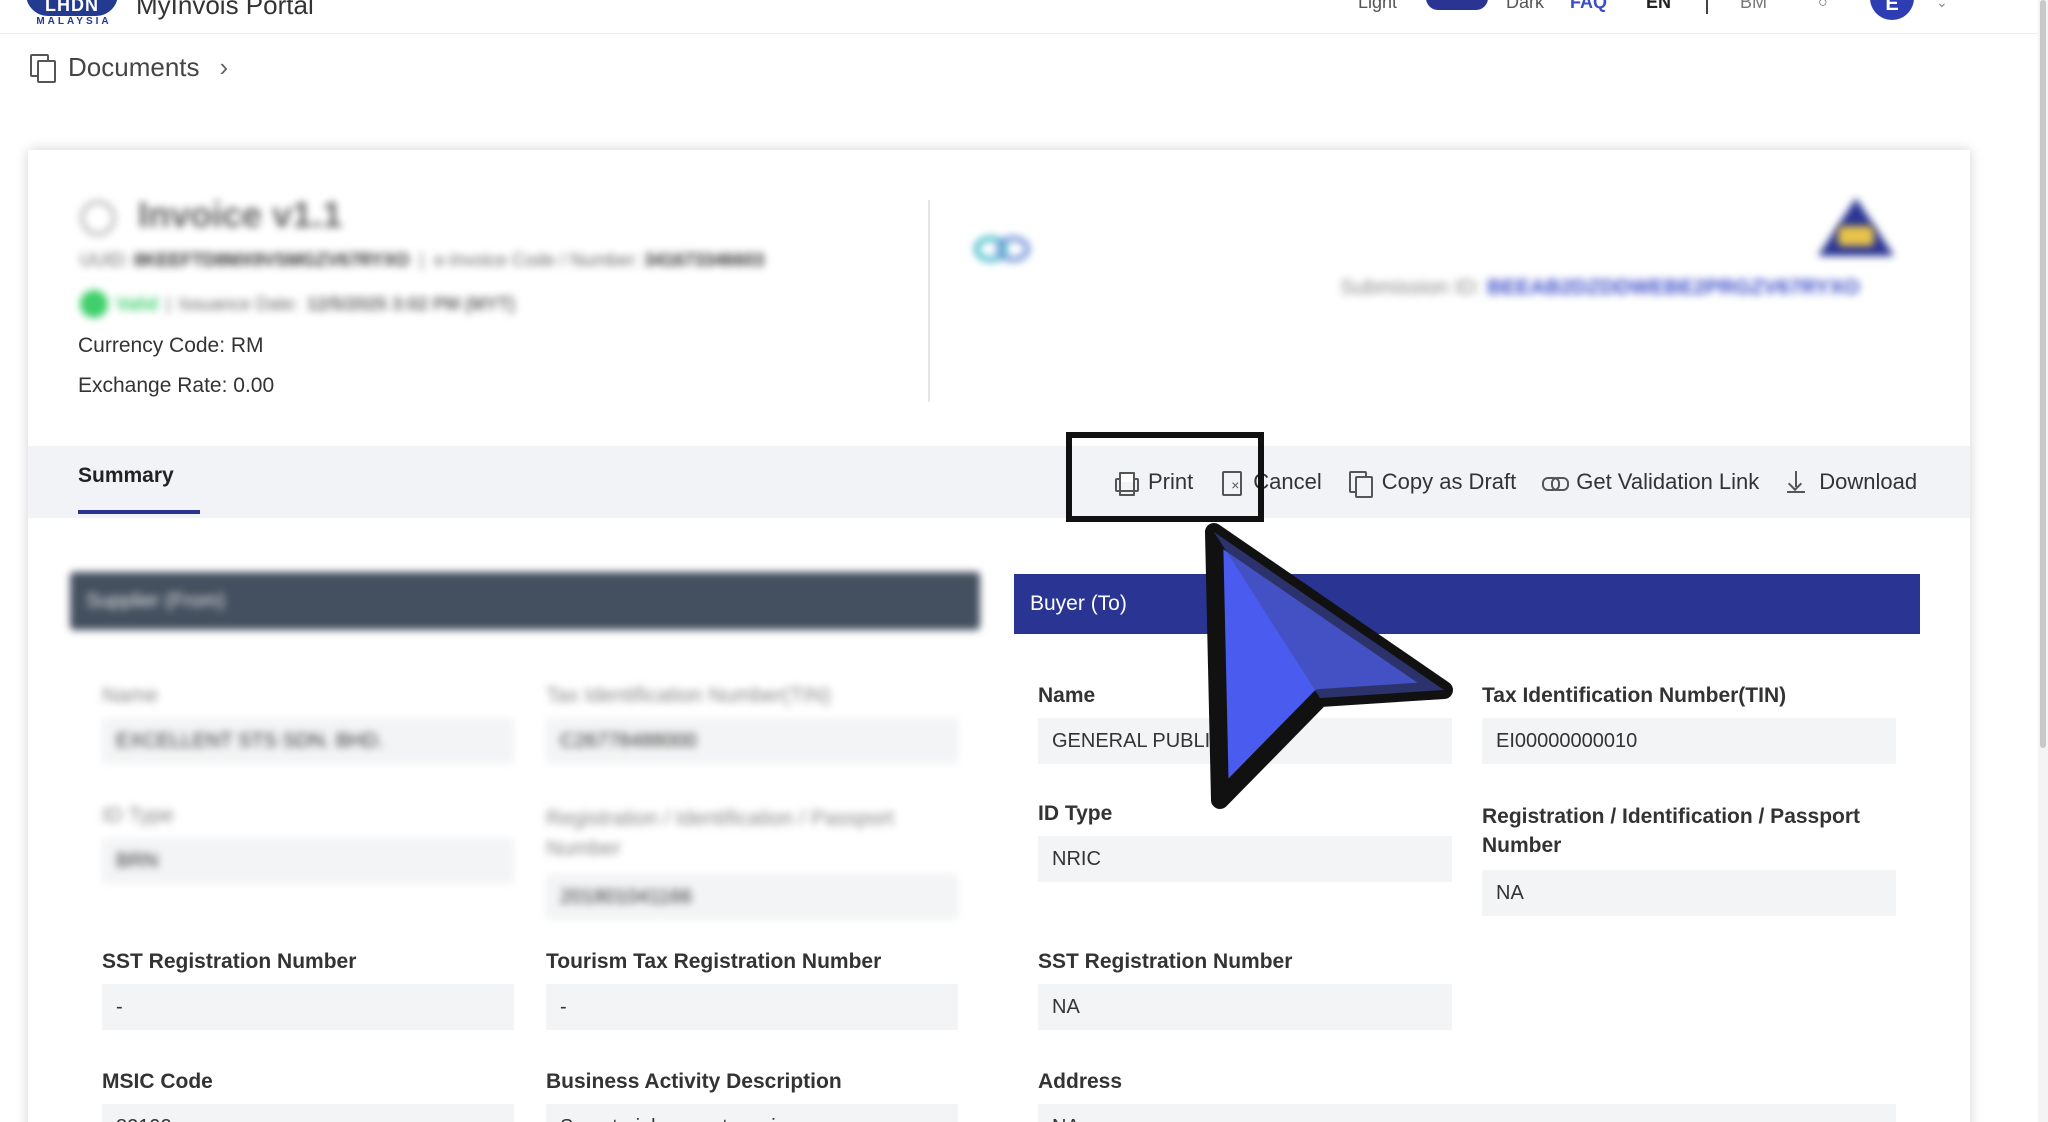  Describe the element at coordinates (1689, 741) in the screenshot. I see `buyer-tin-value: EI00000000010` at that location.